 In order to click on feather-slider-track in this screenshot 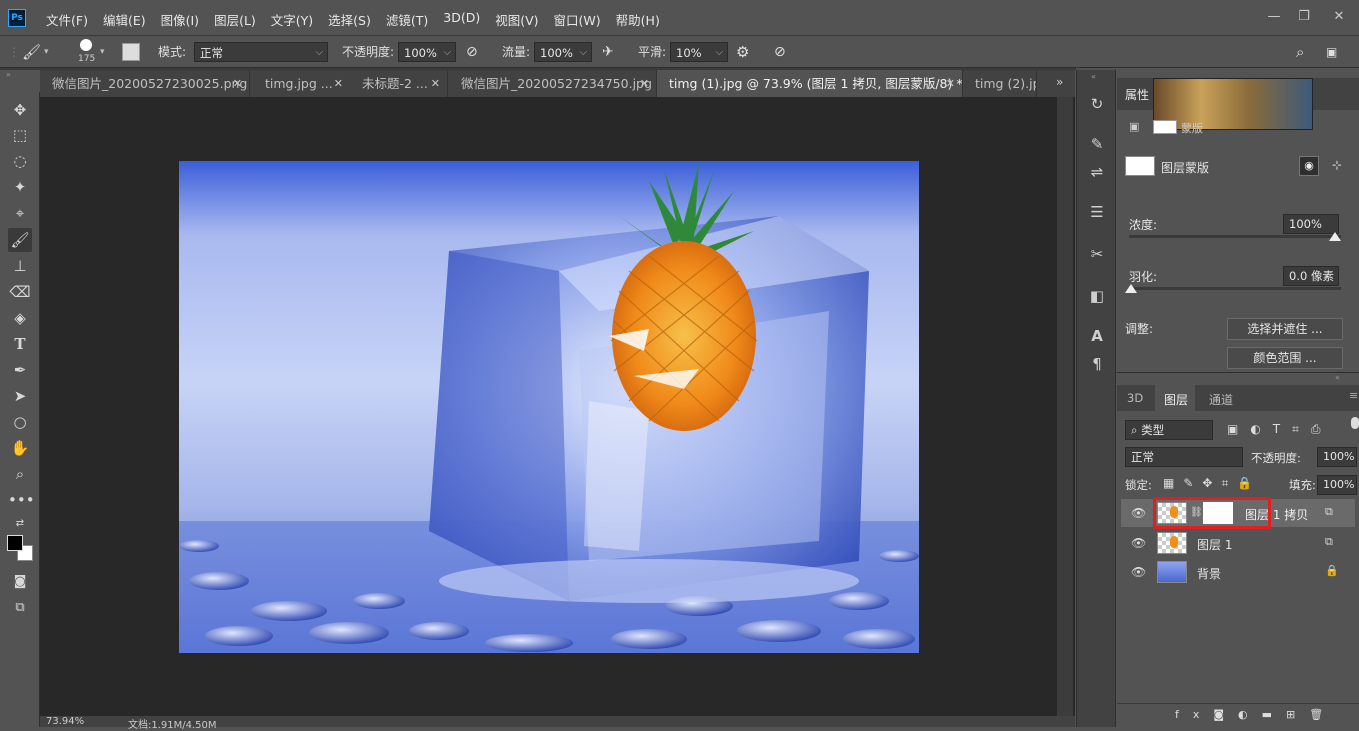, I will do `click(1235, 288)`.